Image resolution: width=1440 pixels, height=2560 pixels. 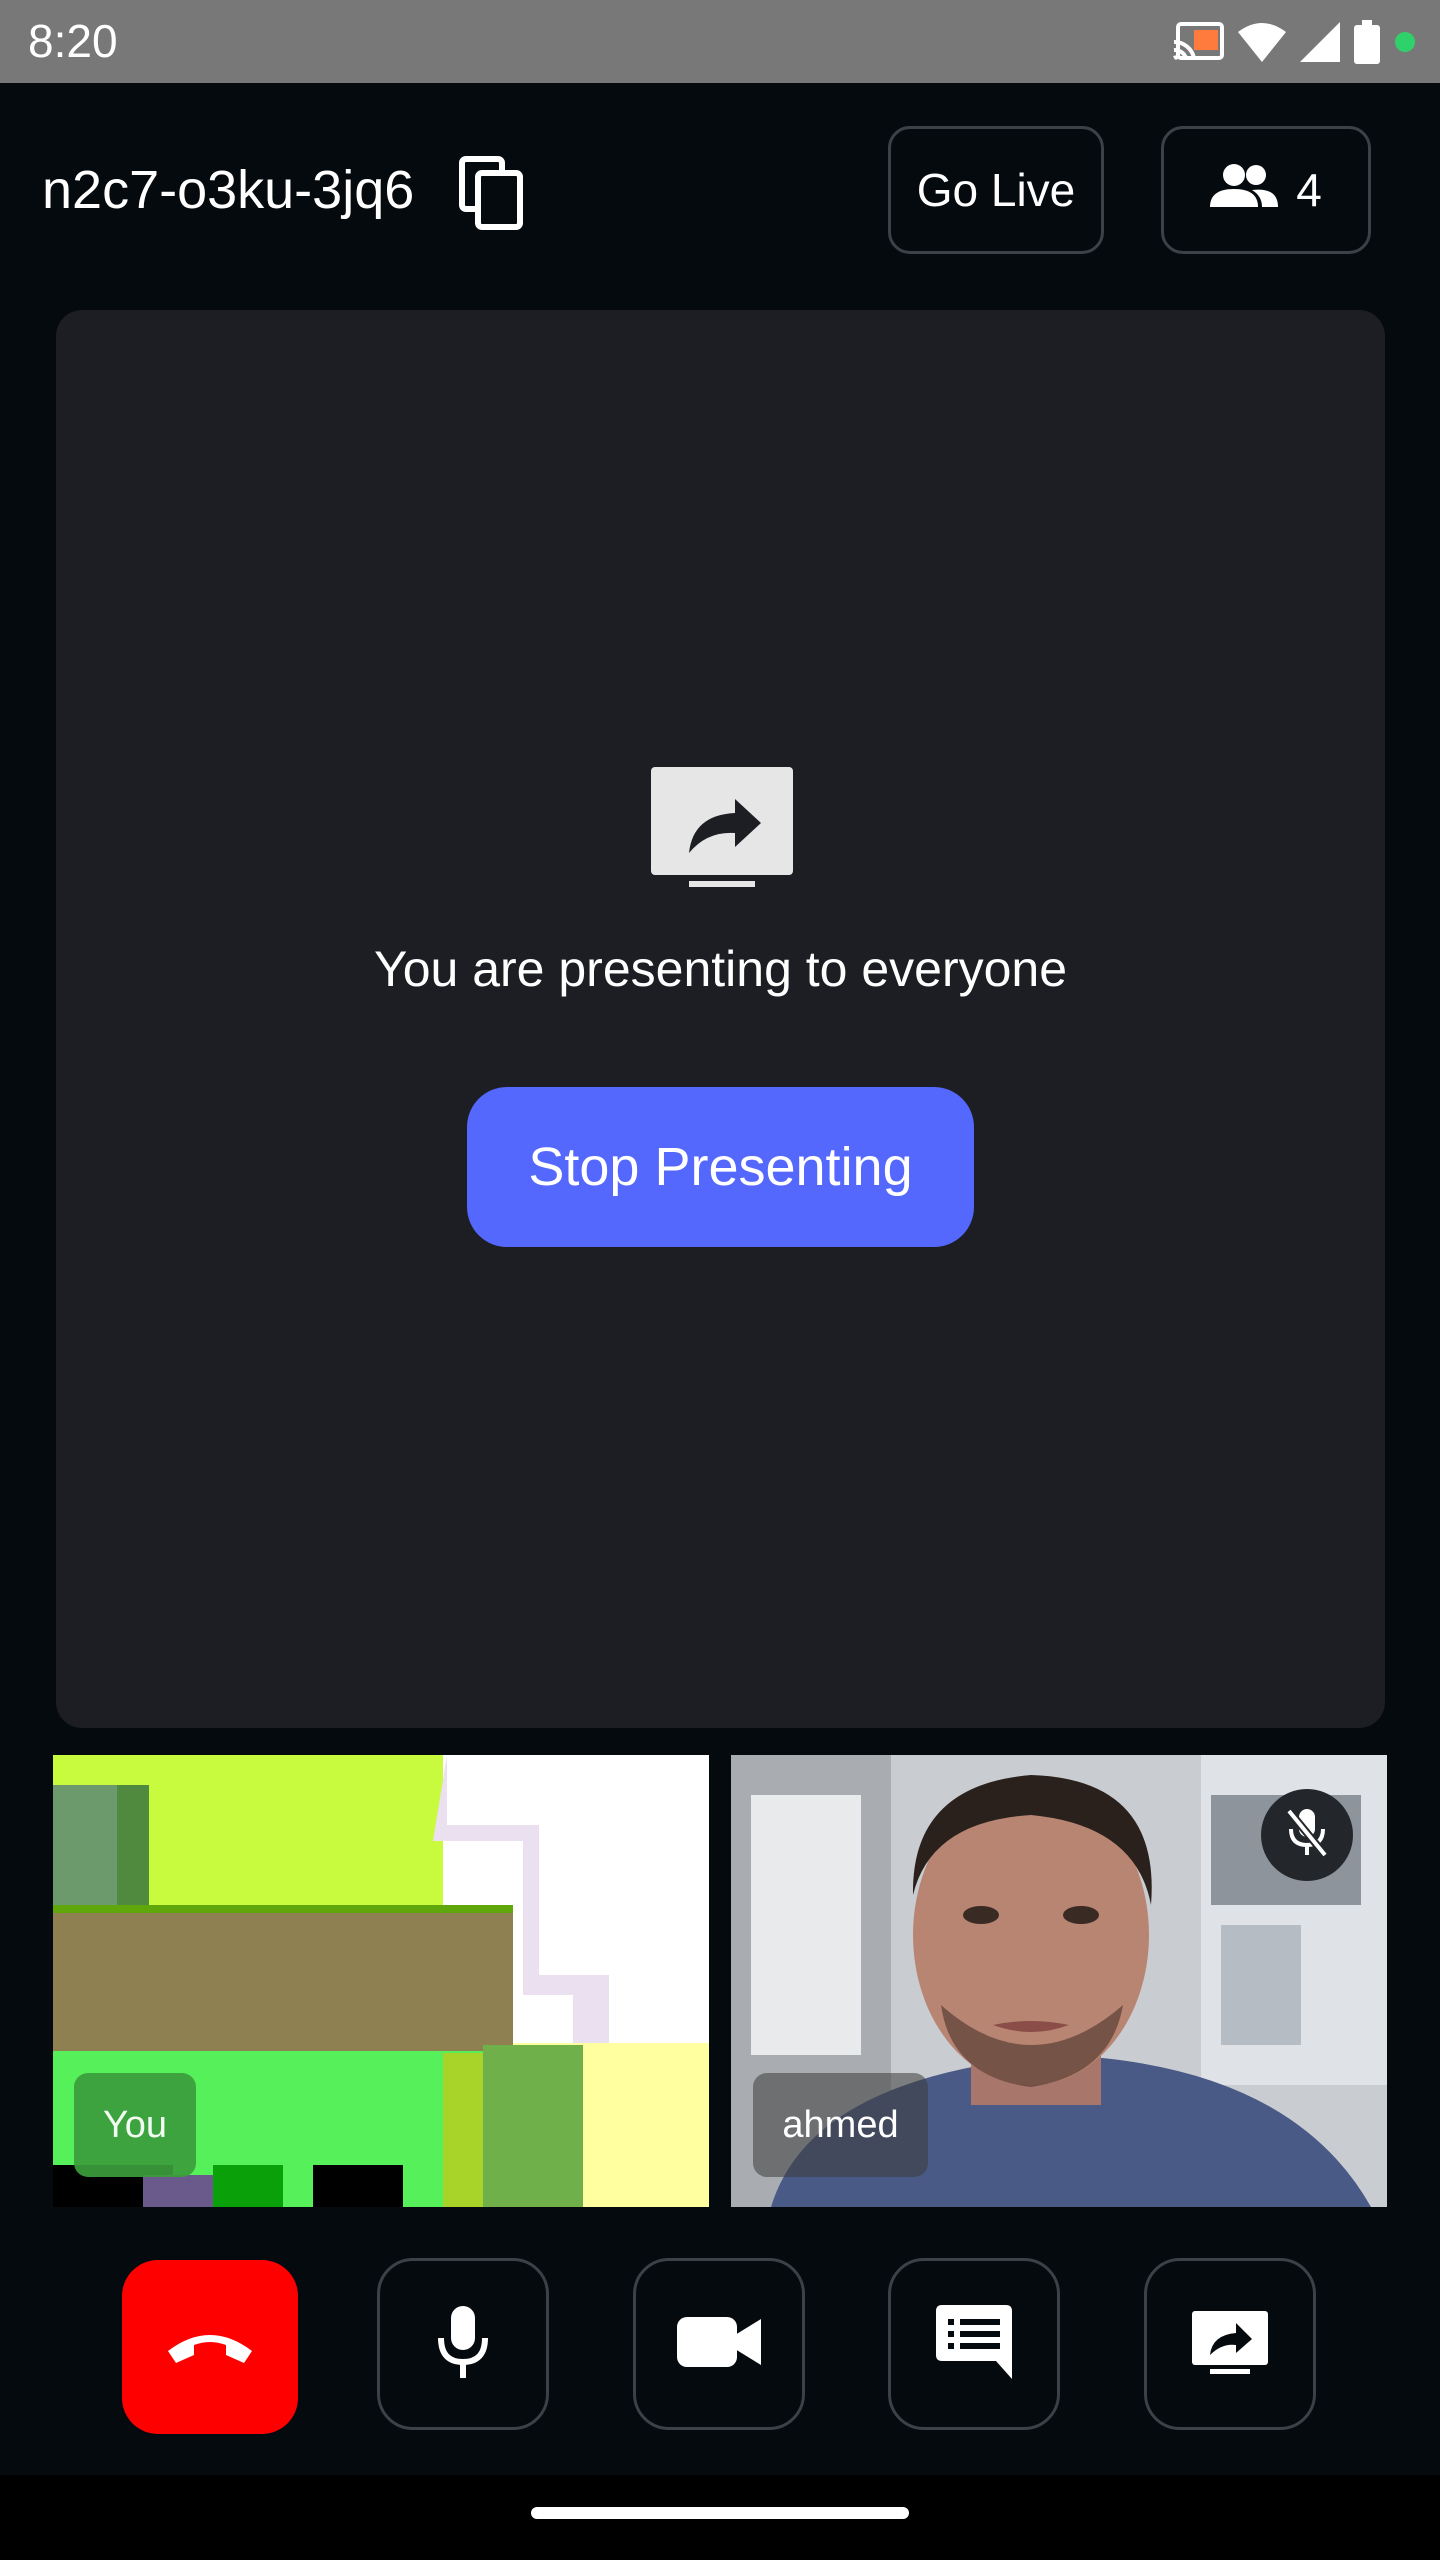 What do you see at coordinates (1198, 42) in the screenshot?
I see `cast-icon` at bounding box center [1198, 42].